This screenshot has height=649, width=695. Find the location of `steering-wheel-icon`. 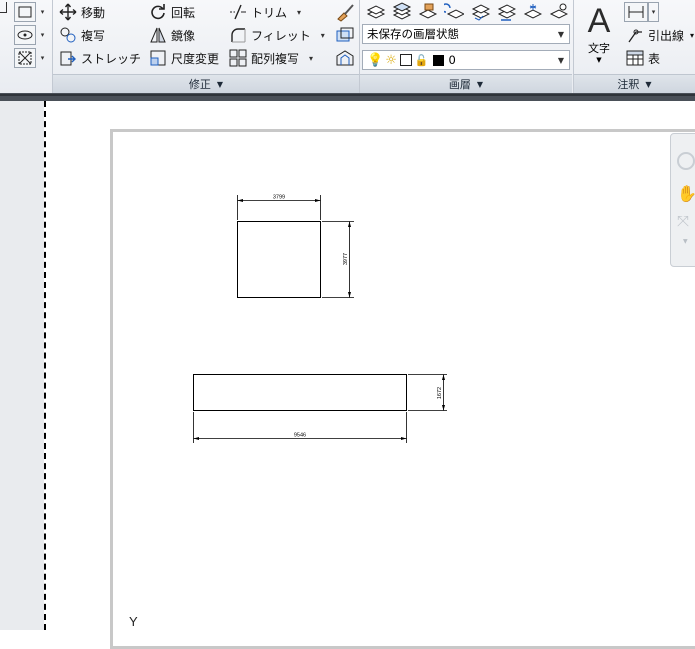

steering-wheel-icon is located at coordinates (686, 161).